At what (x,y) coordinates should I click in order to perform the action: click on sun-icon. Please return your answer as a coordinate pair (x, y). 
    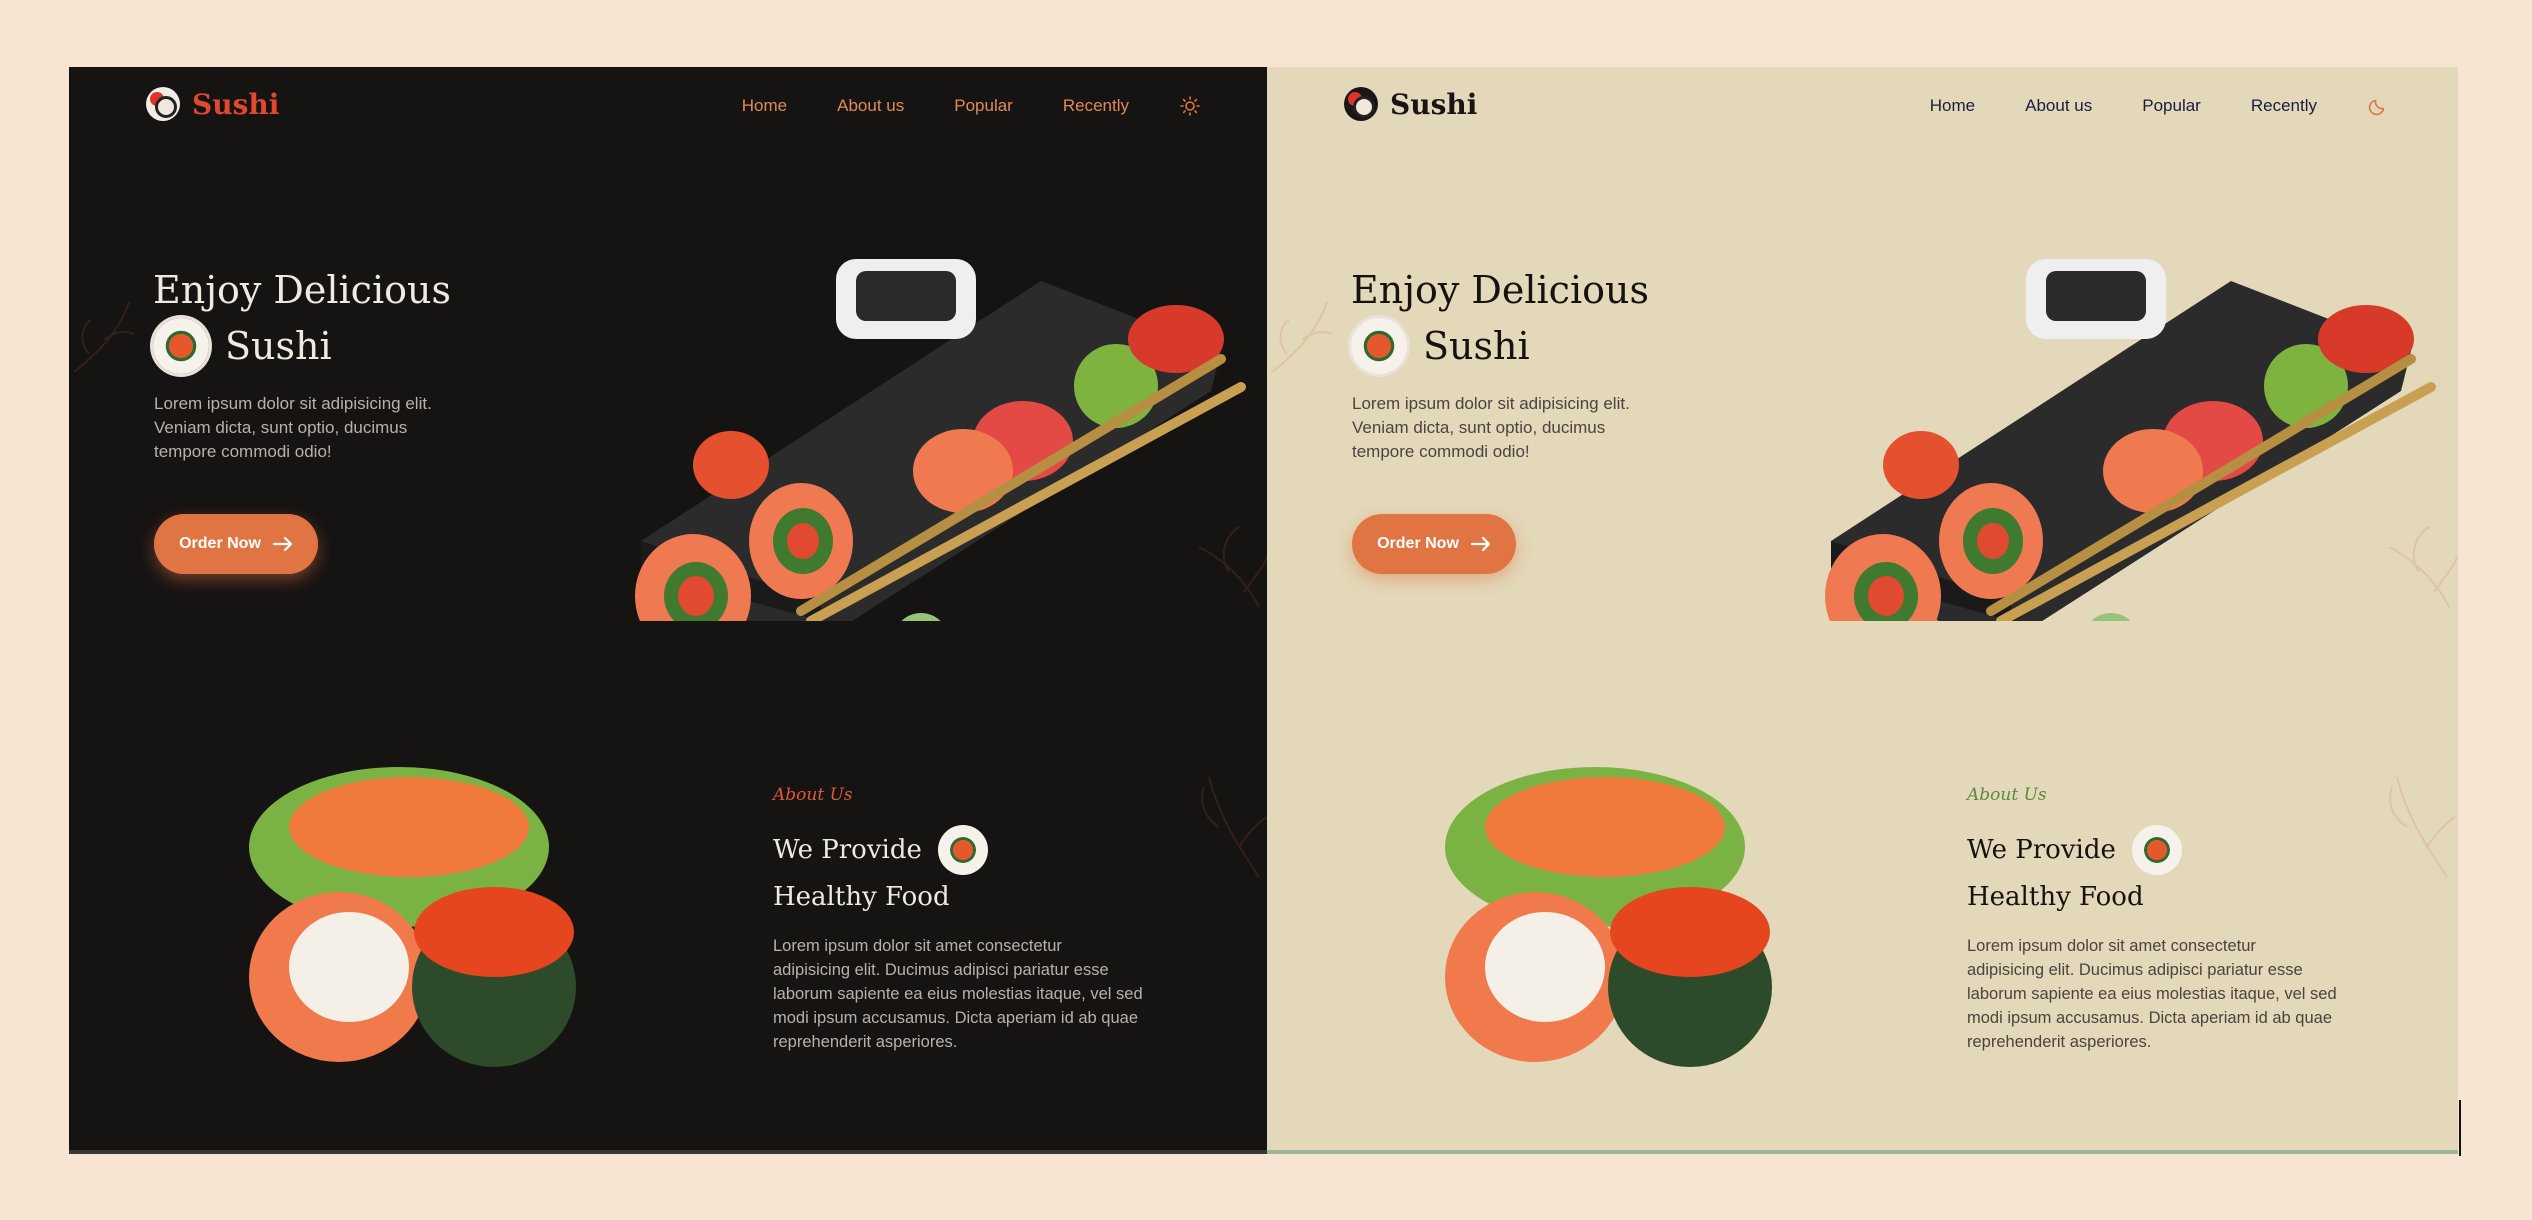
    Looking at the image, I should click on (1190, 106).